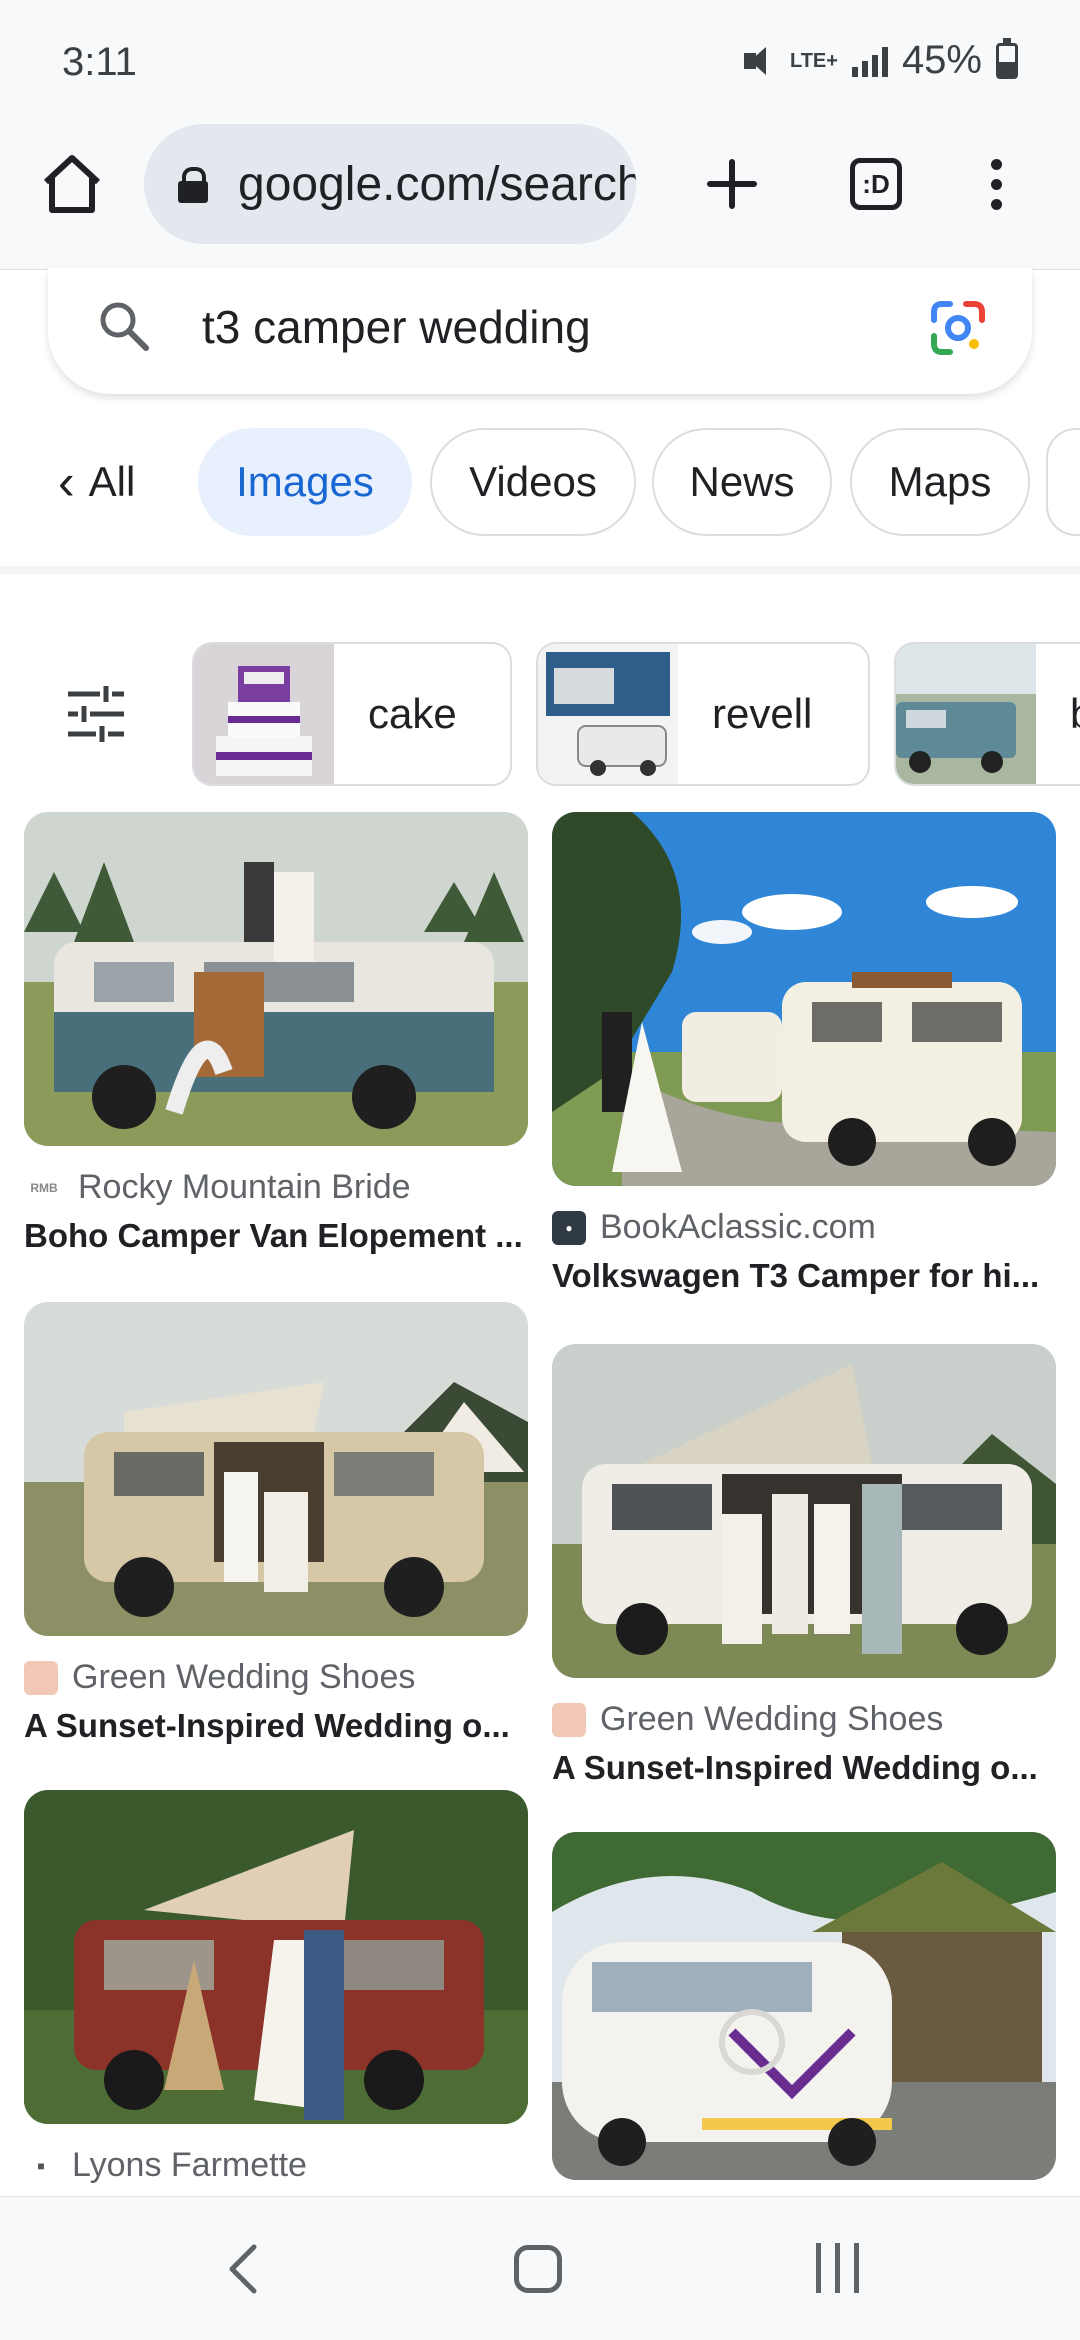 This screenshot has width=1080, height=2340. Describe the element at coordinates (96, 714) in the screenshot. I see `tune-filter-icon` at that location.